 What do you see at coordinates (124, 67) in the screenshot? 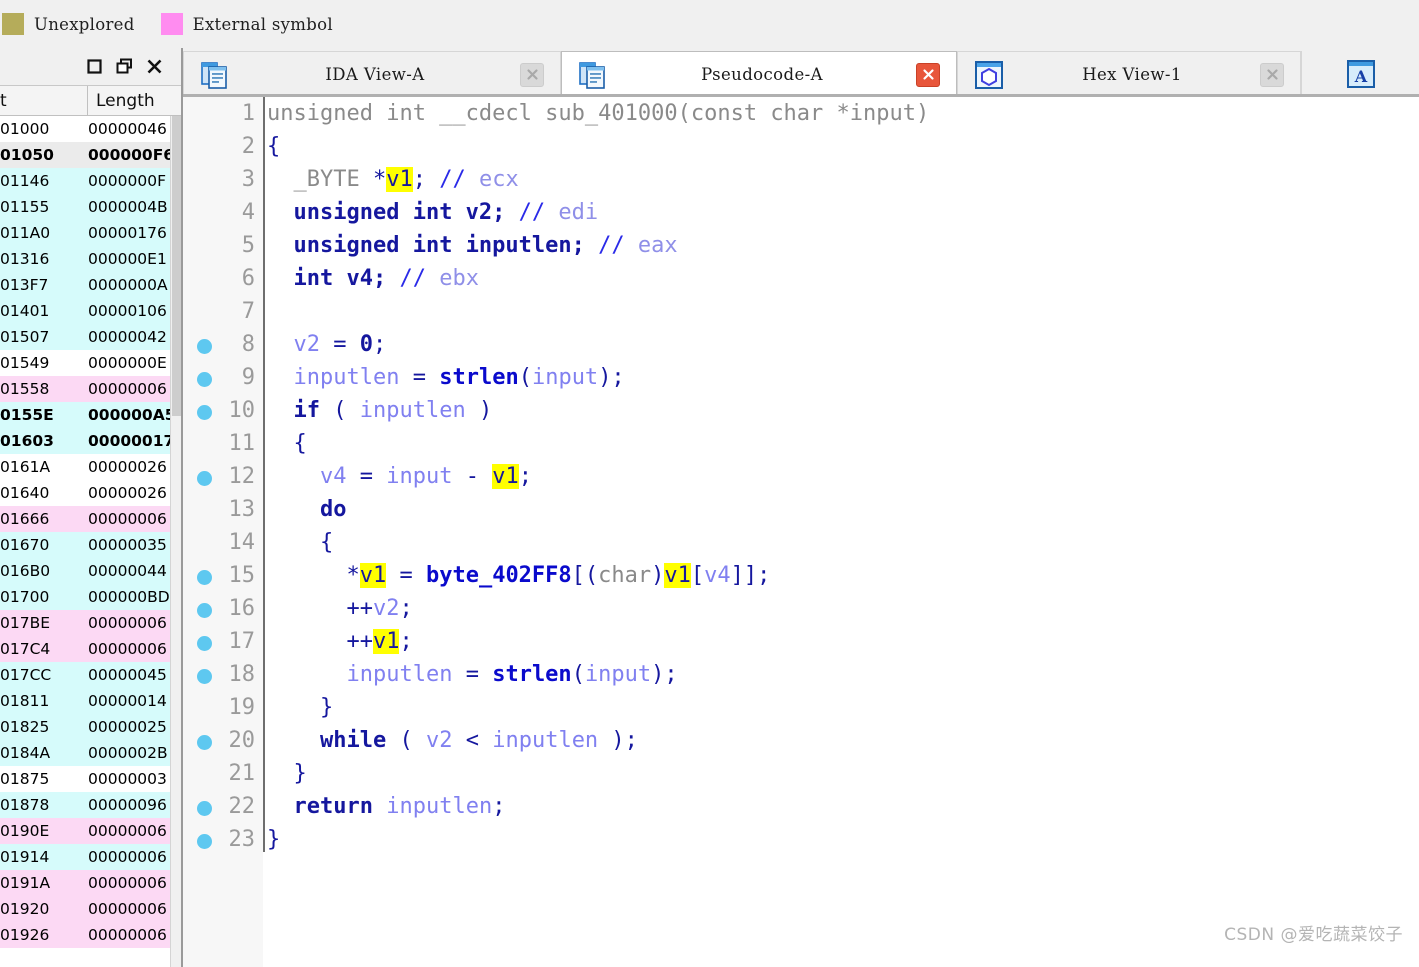
I see `restore-button` at bounding box center [124, 67].